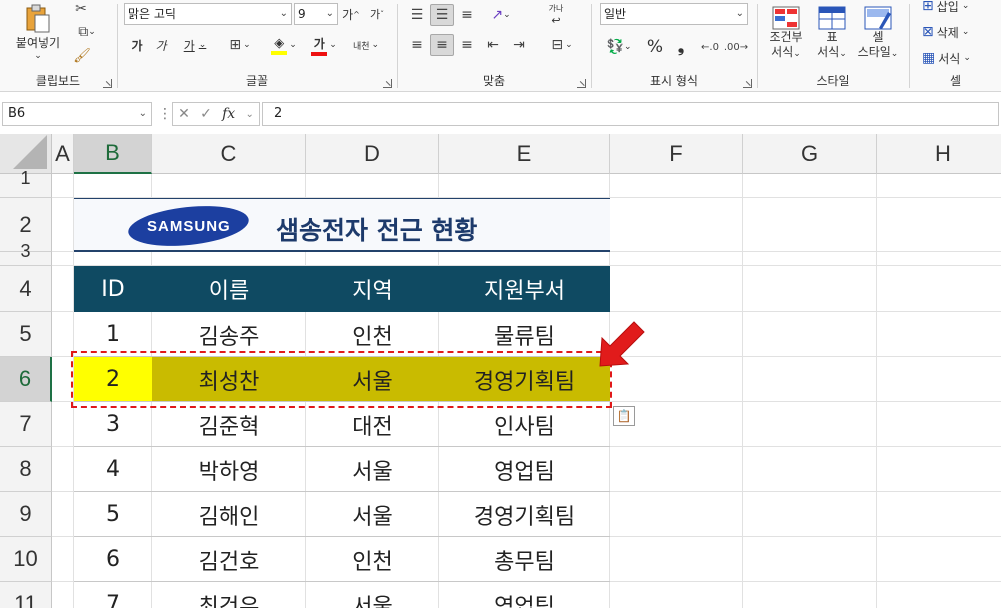  What do you see at coordinates (372, 559) in the screenshot?
I see `table-cell-region: 인천` at bounding box center [372, 559].